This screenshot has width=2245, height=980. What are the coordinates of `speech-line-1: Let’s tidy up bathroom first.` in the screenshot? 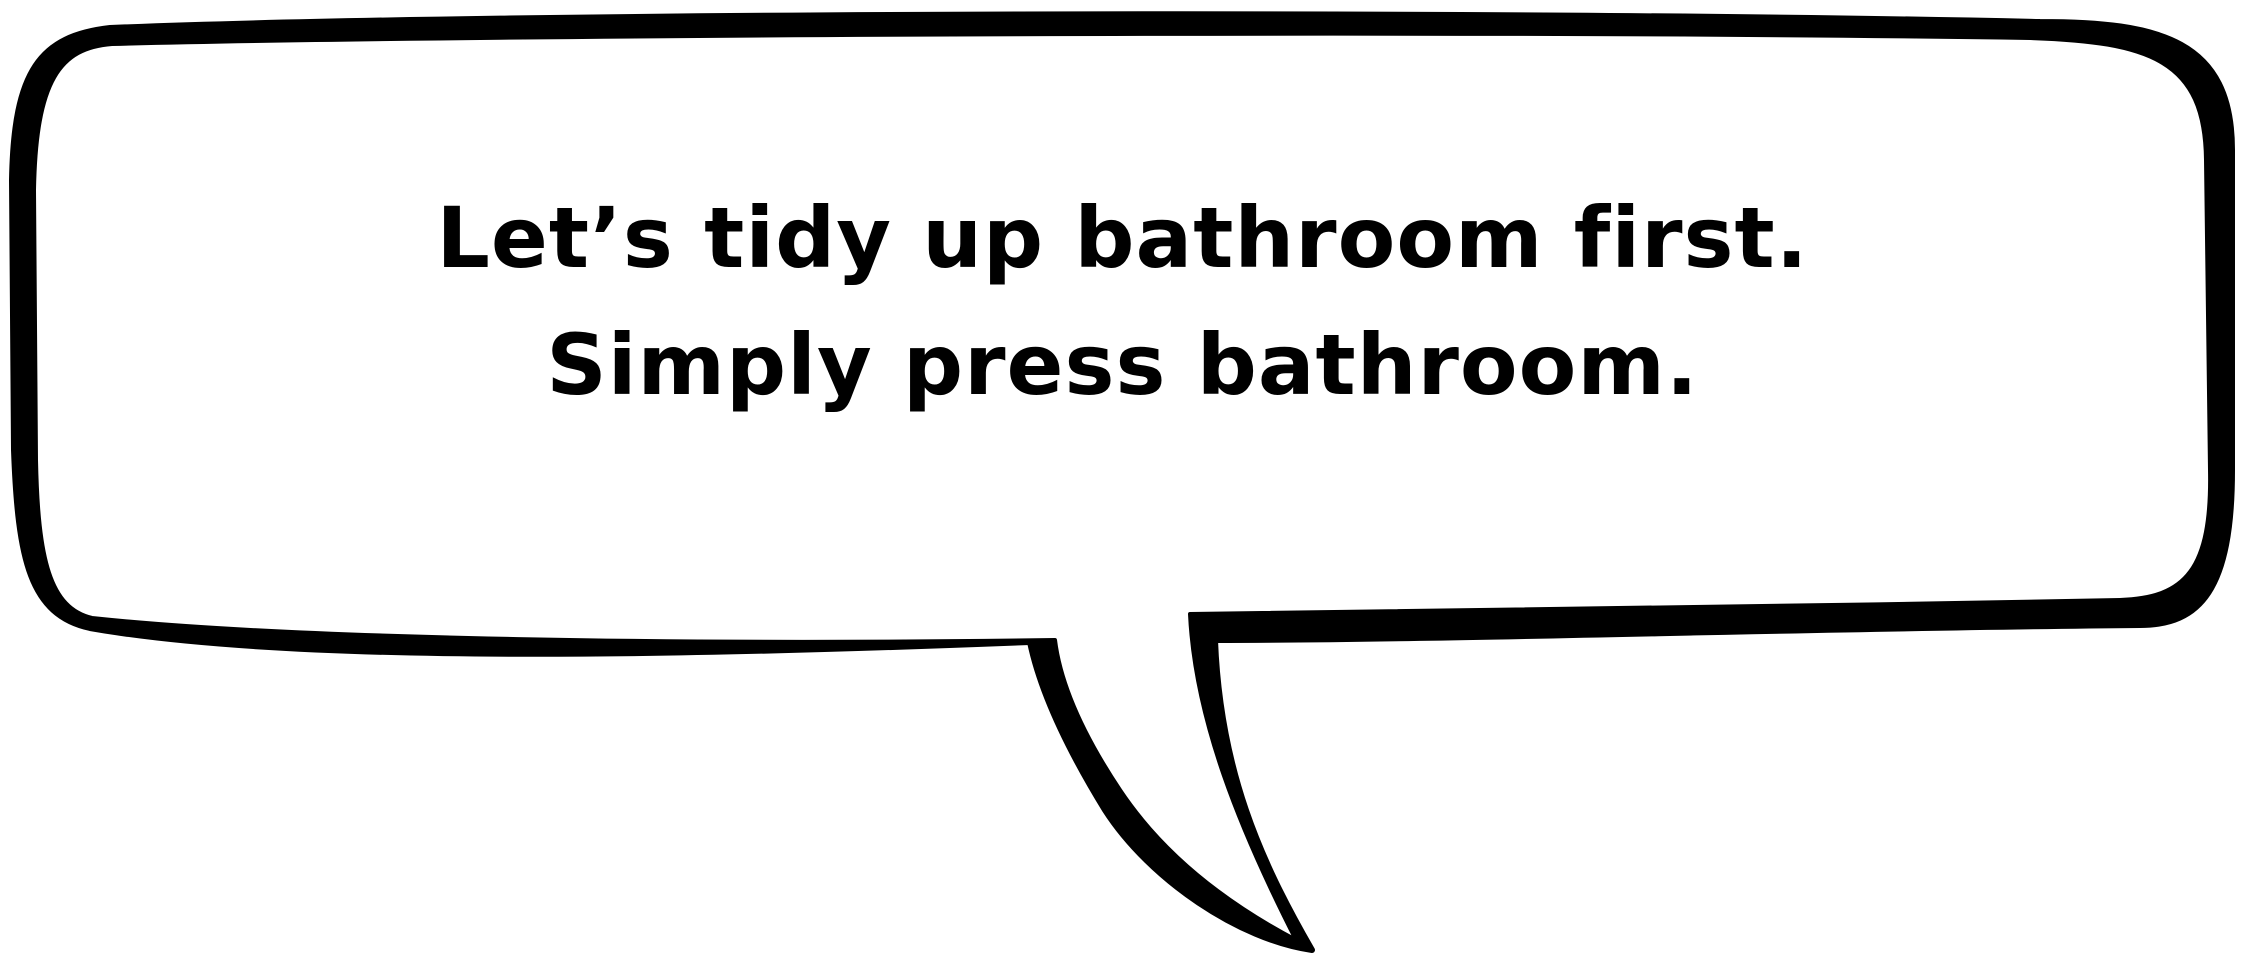 It's located at (1122, 238).